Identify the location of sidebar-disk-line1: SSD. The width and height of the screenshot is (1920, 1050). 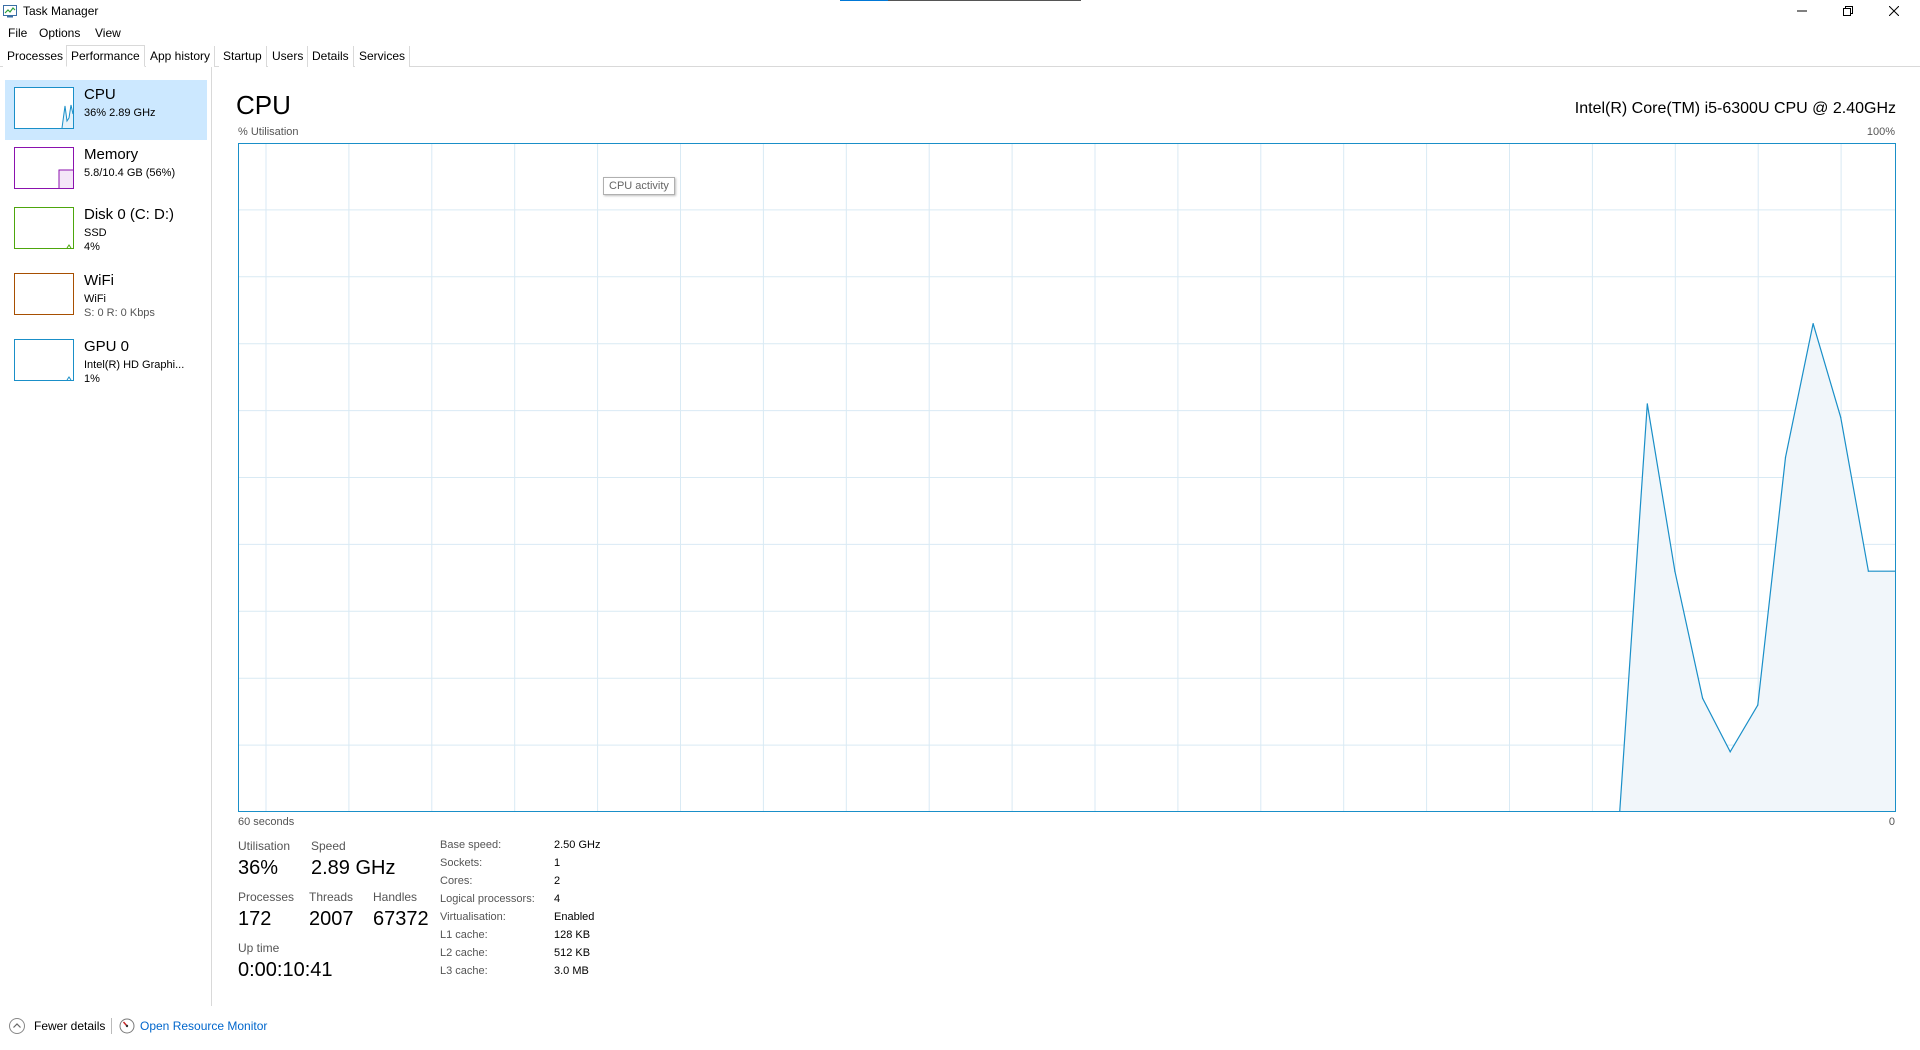
(95, 233).